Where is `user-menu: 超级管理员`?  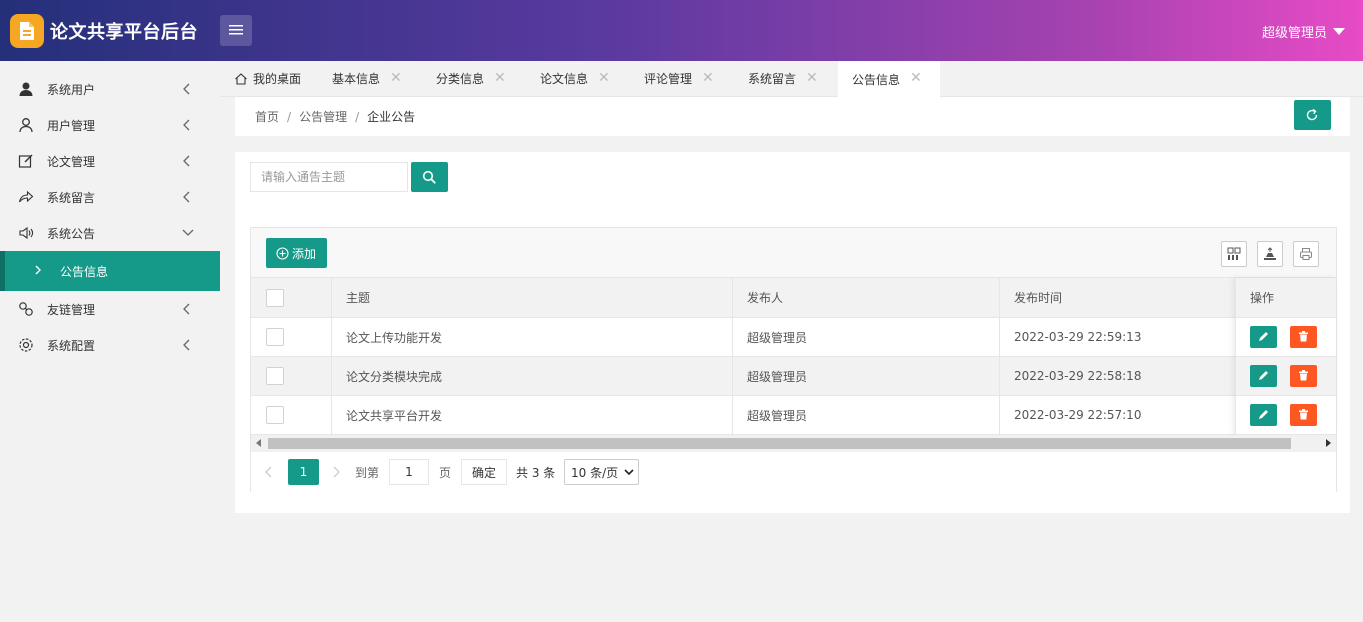 user-menu: 超级管理员 is located at coordinates (1303, 31).